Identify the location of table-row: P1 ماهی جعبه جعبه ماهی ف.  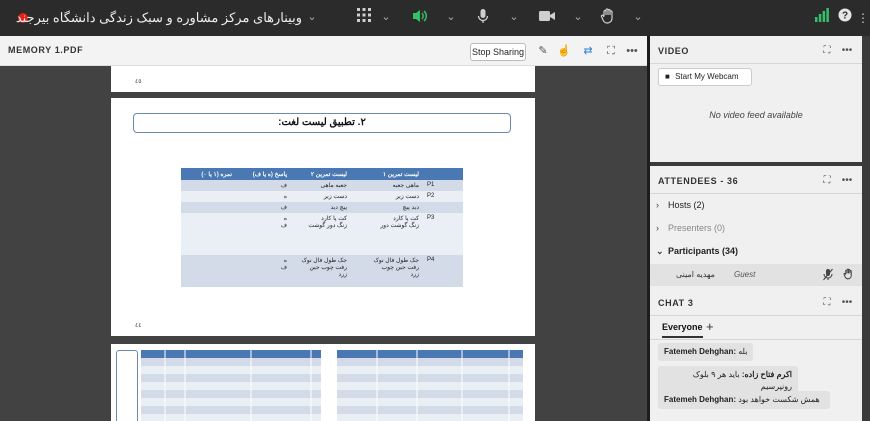
(322, 185).